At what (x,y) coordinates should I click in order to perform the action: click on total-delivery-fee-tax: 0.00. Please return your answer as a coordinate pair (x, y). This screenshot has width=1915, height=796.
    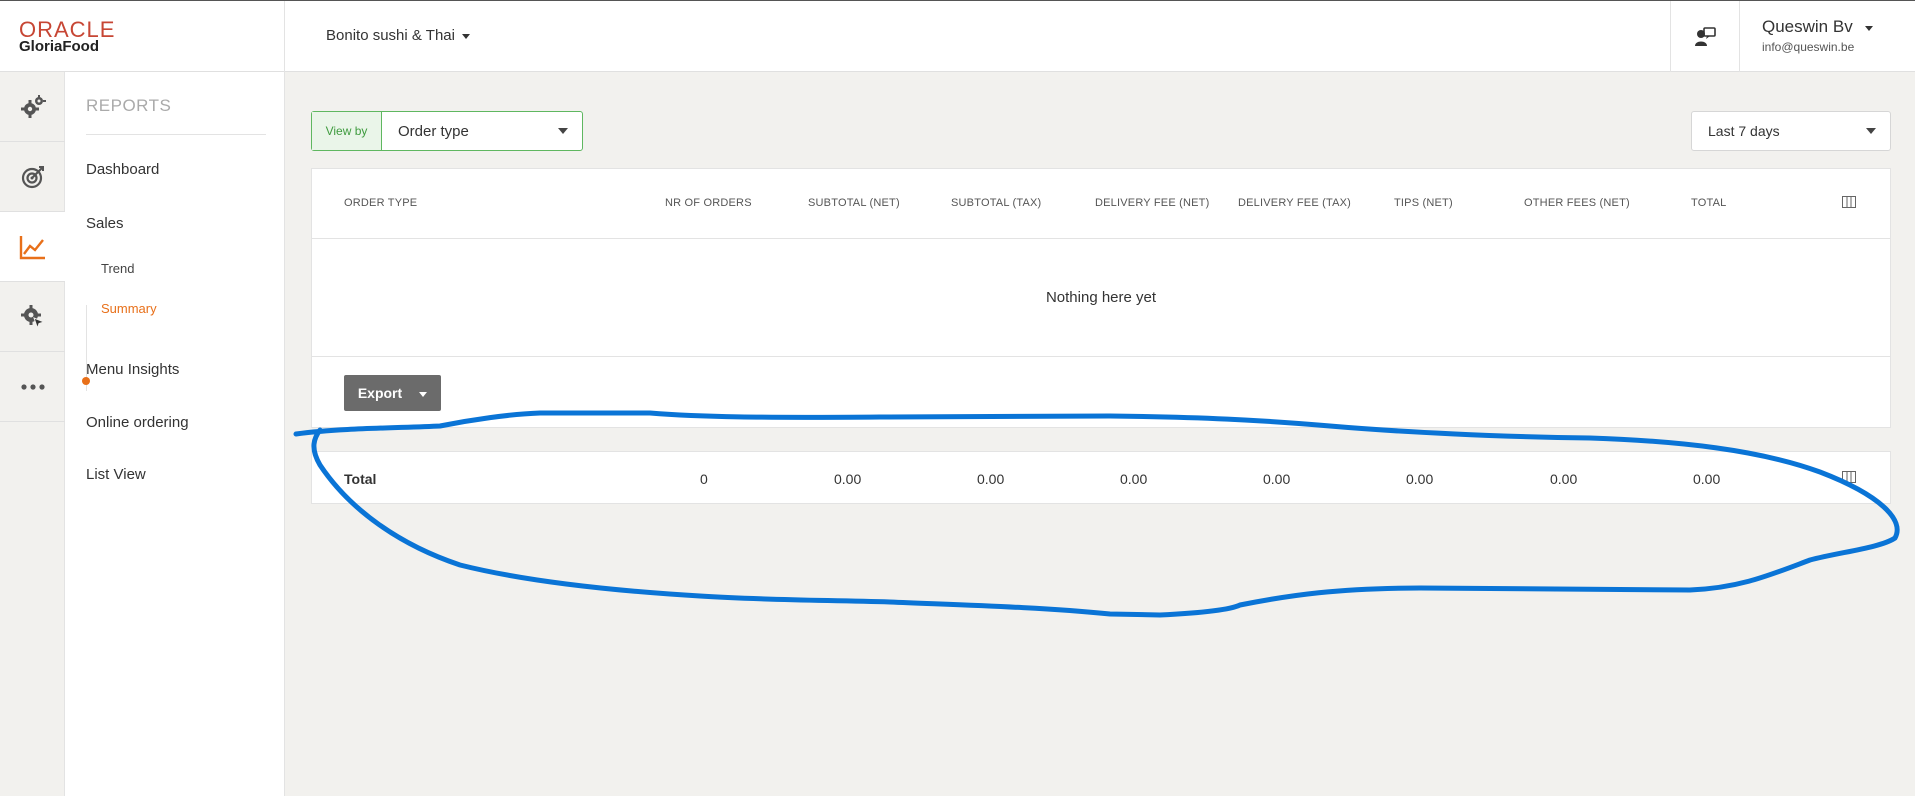
    Looking at the image, I should click on (1277, 479).